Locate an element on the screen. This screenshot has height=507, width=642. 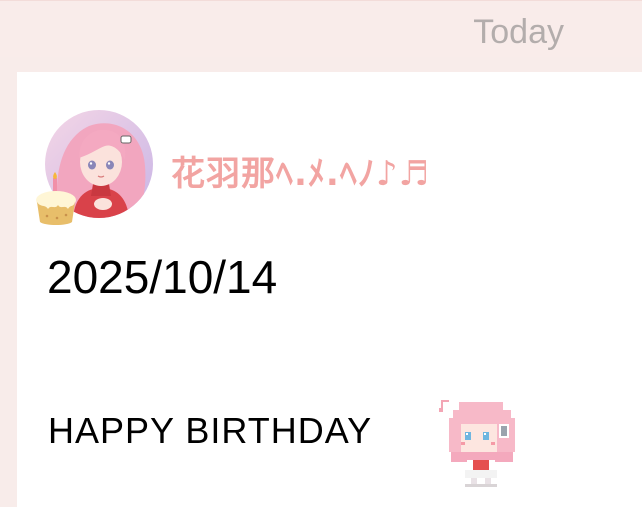
top-bar: Today is located at coordinates (321, 28).